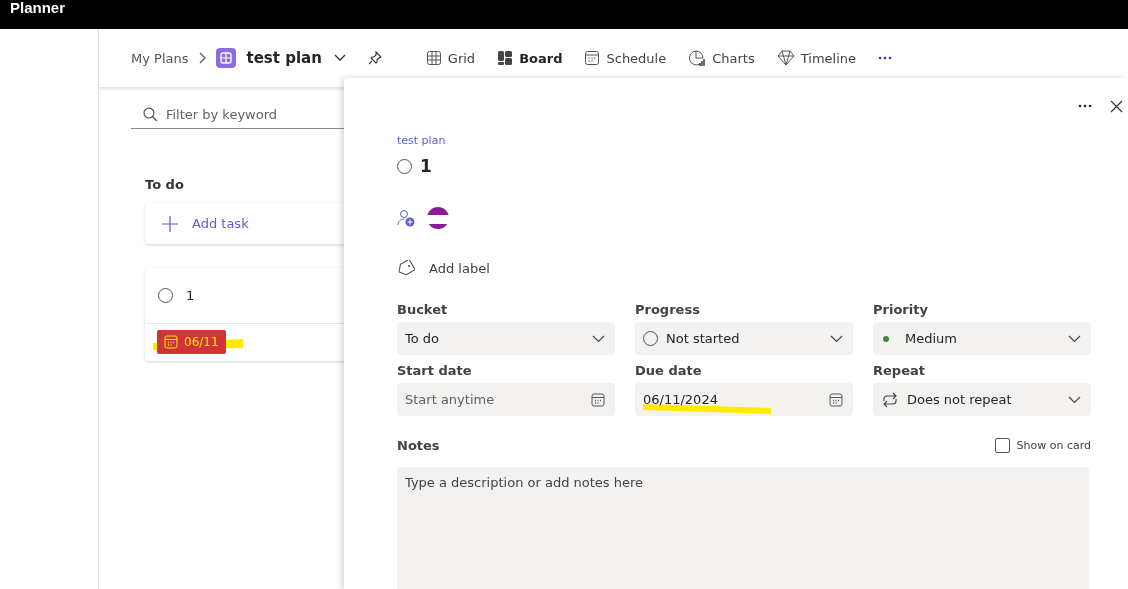 The width and height of the screenshot is (1128, 589). I want to click on tag-icon, so click(406, 268).